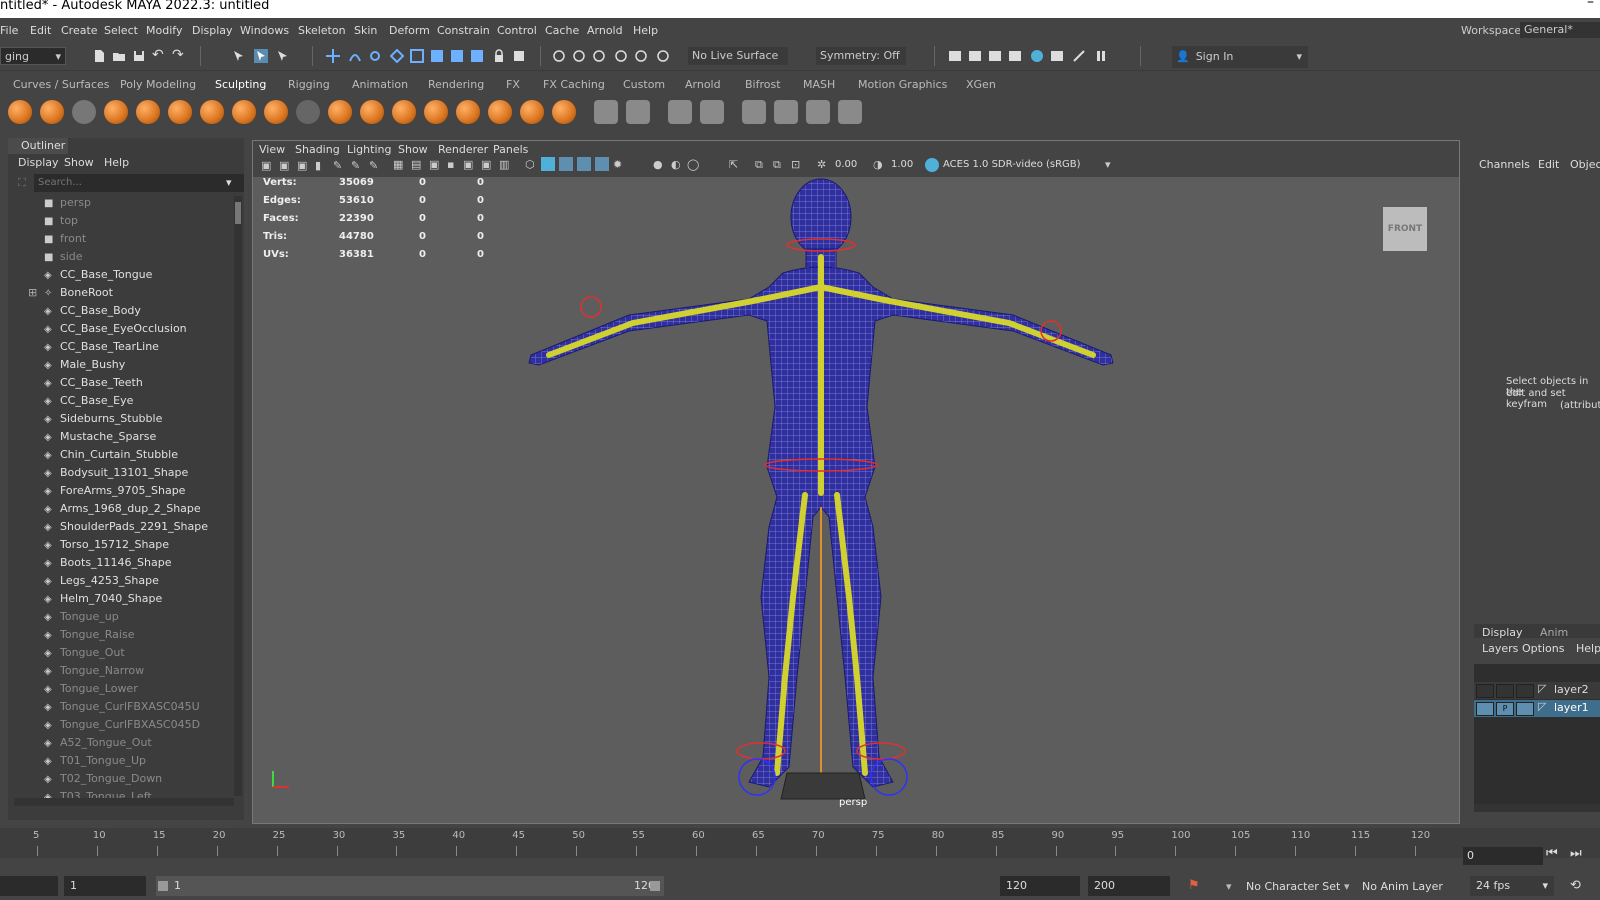 The height and width of the screenshot is (900, 1600). Describe the element at coordinates (308, 112) in the screenshot. I see `imprint-tool-icon` at that location.